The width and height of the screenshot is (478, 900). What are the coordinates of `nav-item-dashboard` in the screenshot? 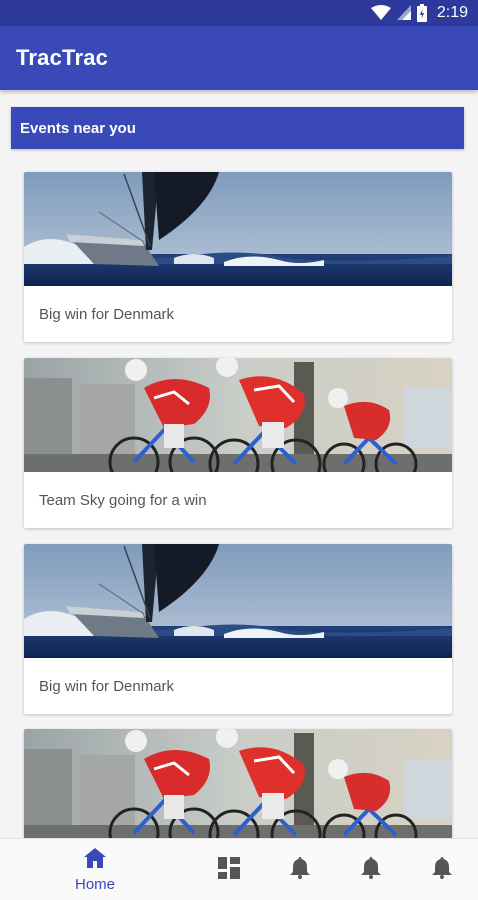 It's located at (229, 869).